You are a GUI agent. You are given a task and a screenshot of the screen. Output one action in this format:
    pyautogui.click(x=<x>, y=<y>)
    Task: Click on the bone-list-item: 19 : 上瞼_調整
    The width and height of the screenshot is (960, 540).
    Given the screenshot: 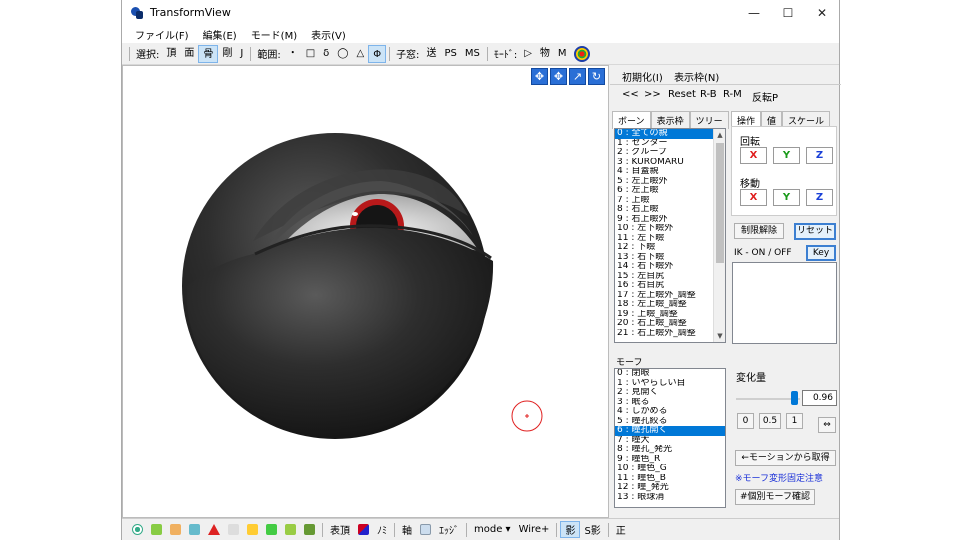 What is the action you would take?
    pyautogui.click(x=670, y=315)
    